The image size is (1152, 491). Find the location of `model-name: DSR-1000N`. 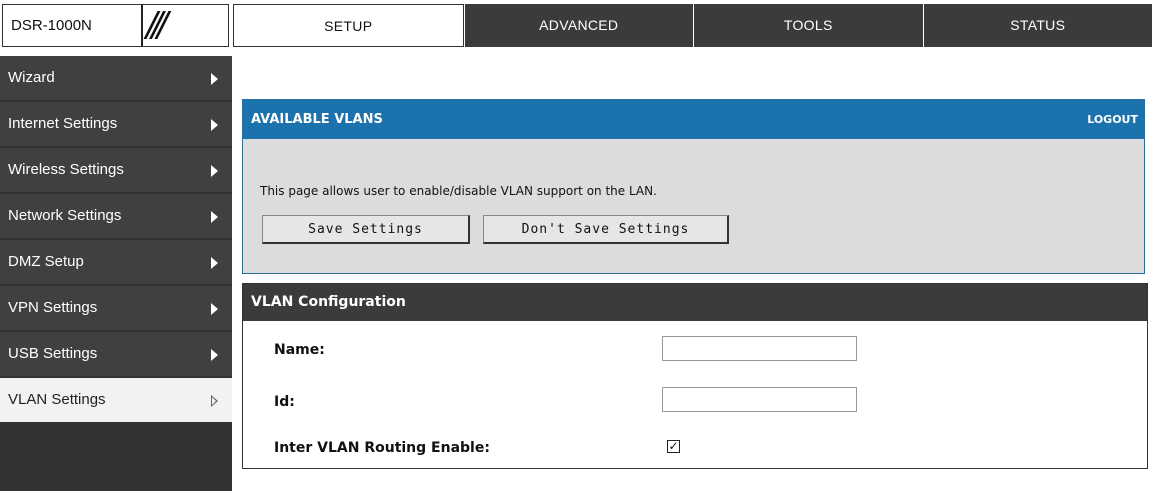

model-name: DSR-1000N is located at coordinates (73, 25).